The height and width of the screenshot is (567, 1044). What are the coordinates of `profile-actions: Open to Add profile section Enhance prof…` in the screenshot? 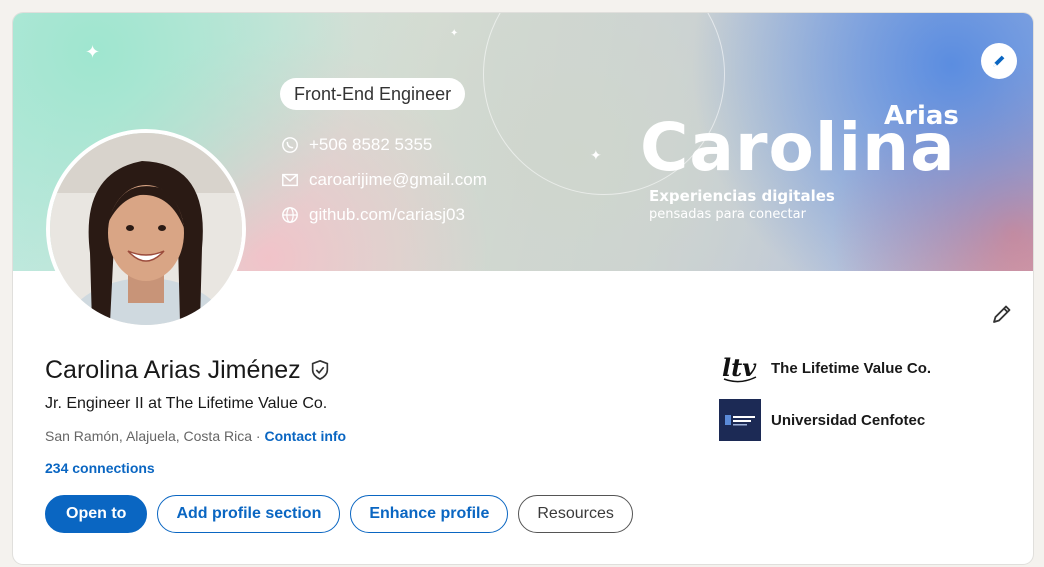 It's located at (344, 514).